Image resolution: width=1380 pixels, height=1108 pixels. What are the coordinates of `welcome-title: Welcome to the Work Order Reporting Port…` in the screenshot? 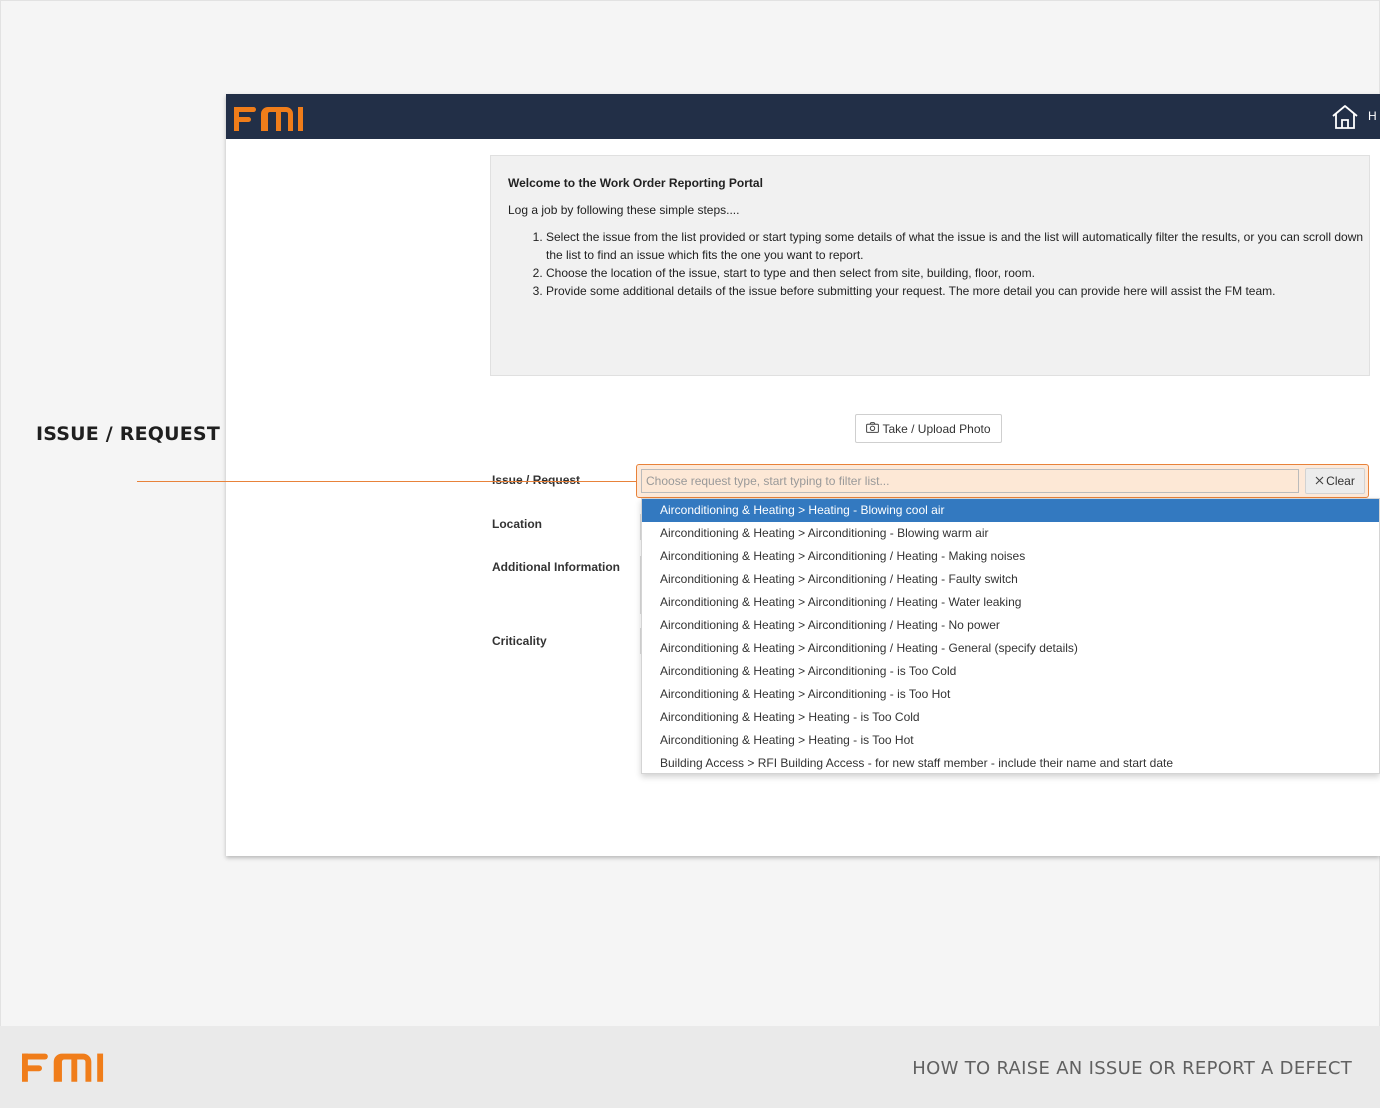 It's located at (635, 183).